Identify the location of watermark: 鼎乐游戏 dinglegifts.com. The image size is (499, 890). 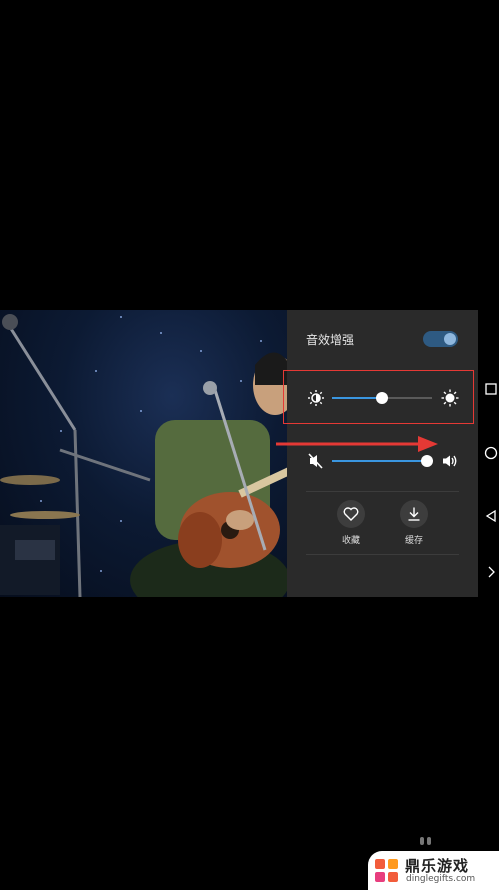
(433, 870).